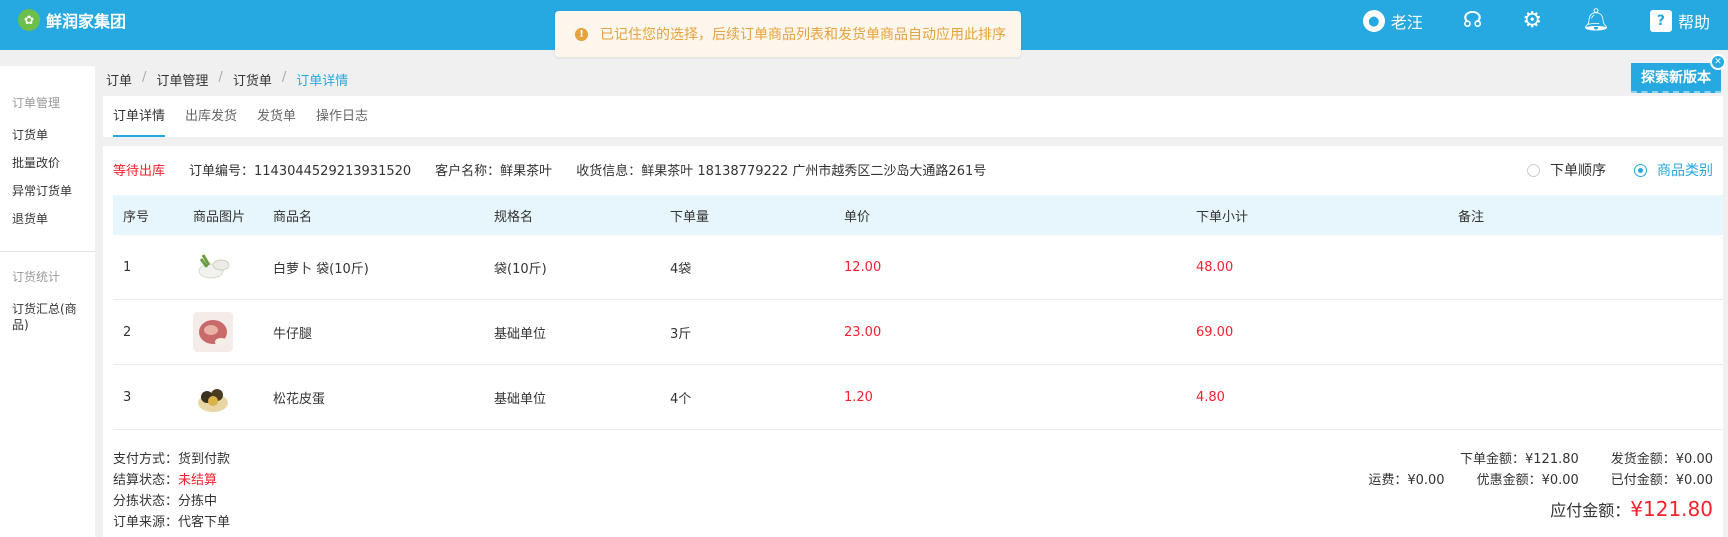 The image size is (1728, 537). I want to click on table-header: 序号 商品图片 商品名 规格名 下单量 单价 下单小计 备注, so click(918, 215).